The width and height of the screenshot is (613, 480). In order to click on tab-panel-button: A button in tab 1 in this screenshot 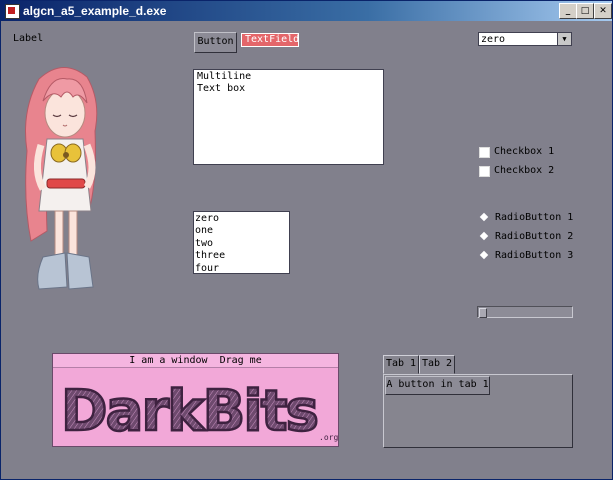, I will do `click(437, 385)`.